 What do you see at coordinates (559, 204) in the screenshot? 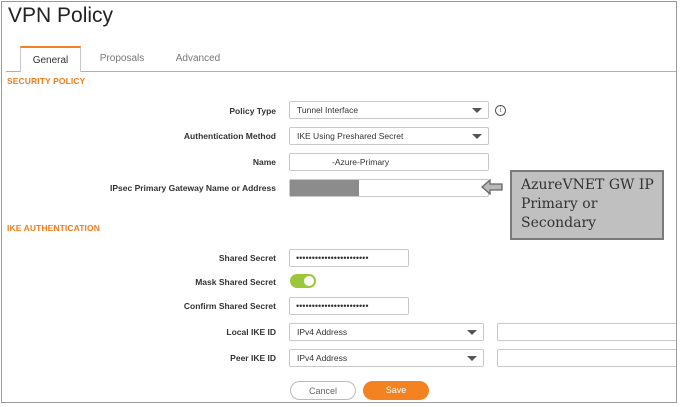
I see `annotation-line-2: Primary or` at bounding box center [559, 204].